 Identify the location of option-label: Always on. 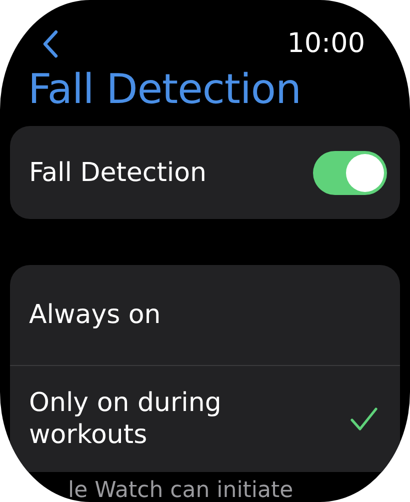
(95, 315).